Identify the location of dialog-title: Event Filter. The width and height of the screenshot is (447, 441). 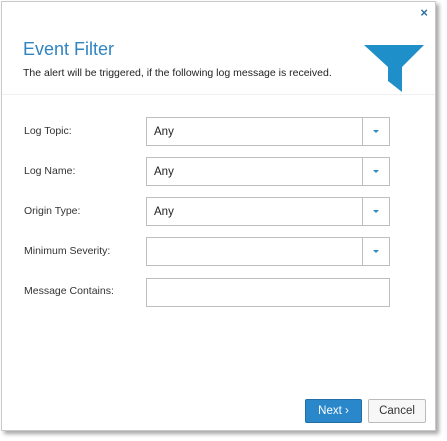
(69, 49).